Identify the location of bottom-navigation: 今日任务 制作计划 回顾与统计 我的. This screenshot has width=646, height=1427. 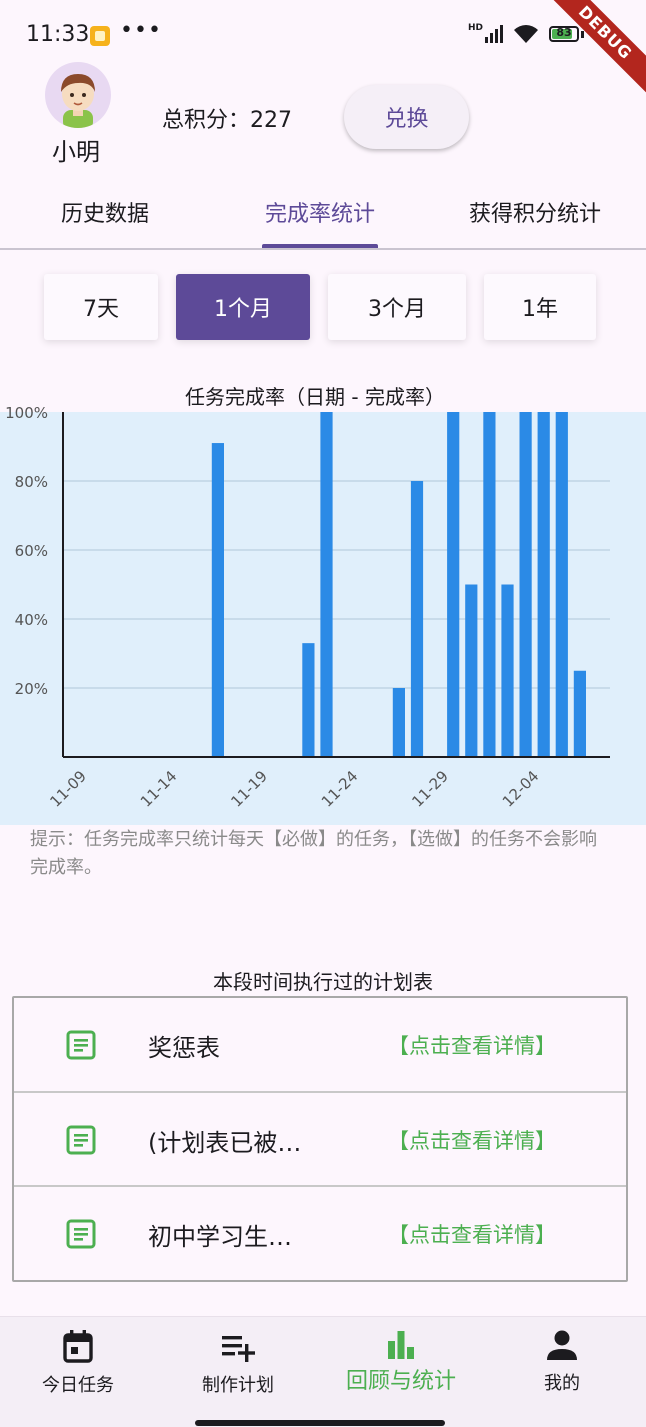
(323, 1371).